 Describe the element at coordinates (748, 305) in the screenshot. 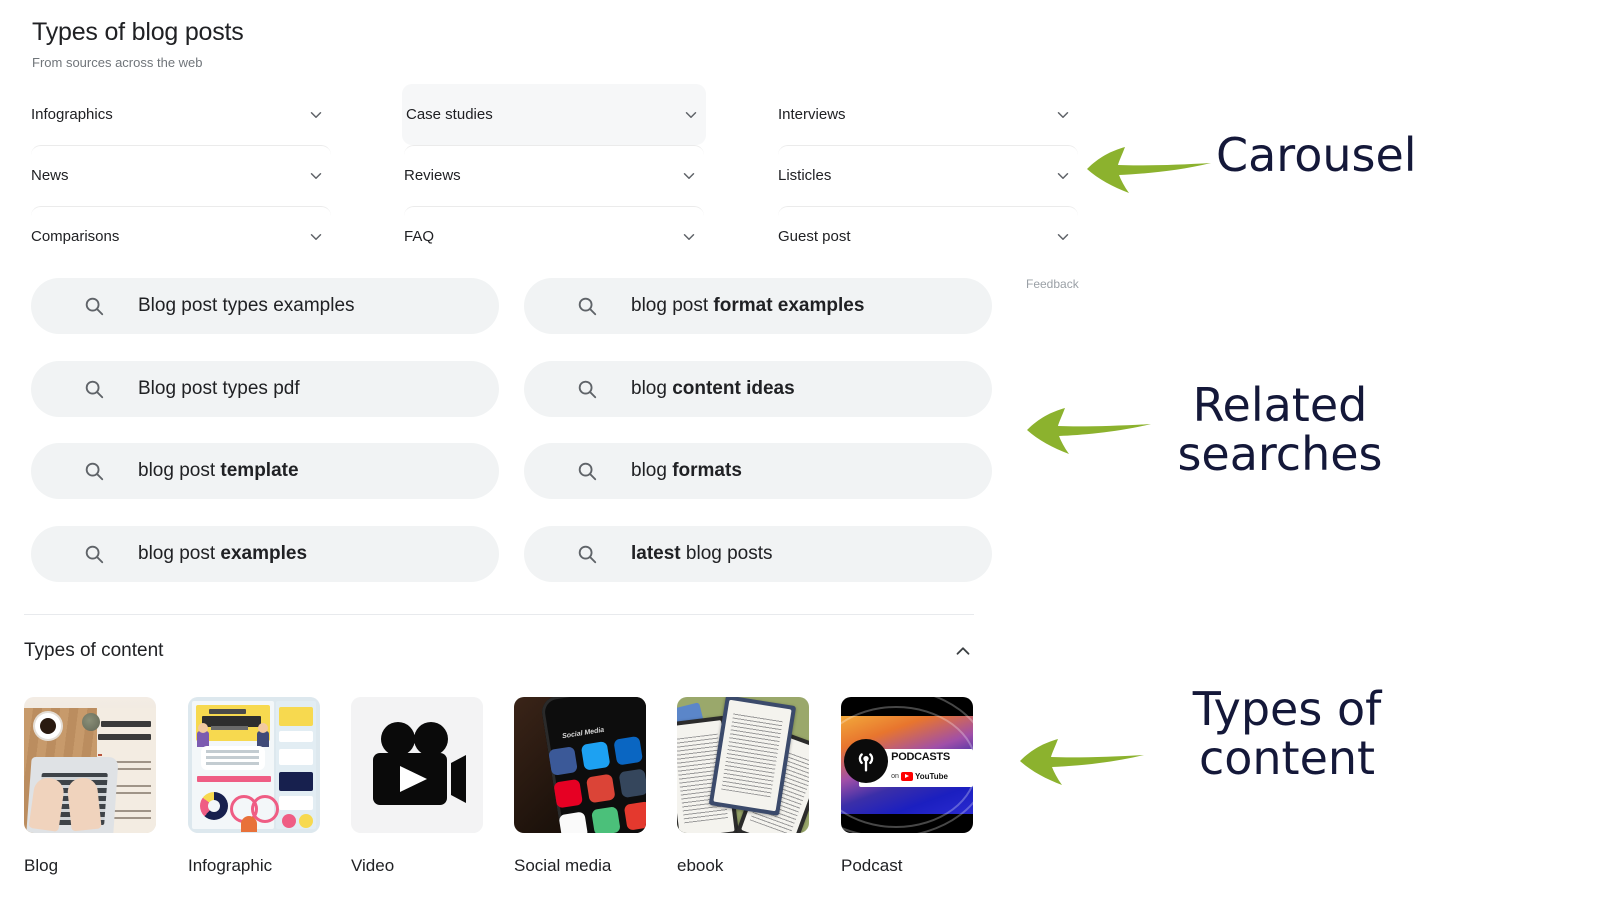

I see `related-search-label: blog post format examples` at that location.